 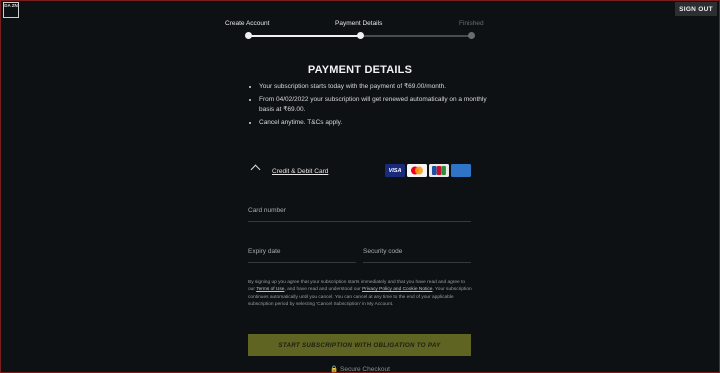 I want to click on privacy-policy-link: Privacy Policy and Cookie Notice, so click(x=397, y=289).